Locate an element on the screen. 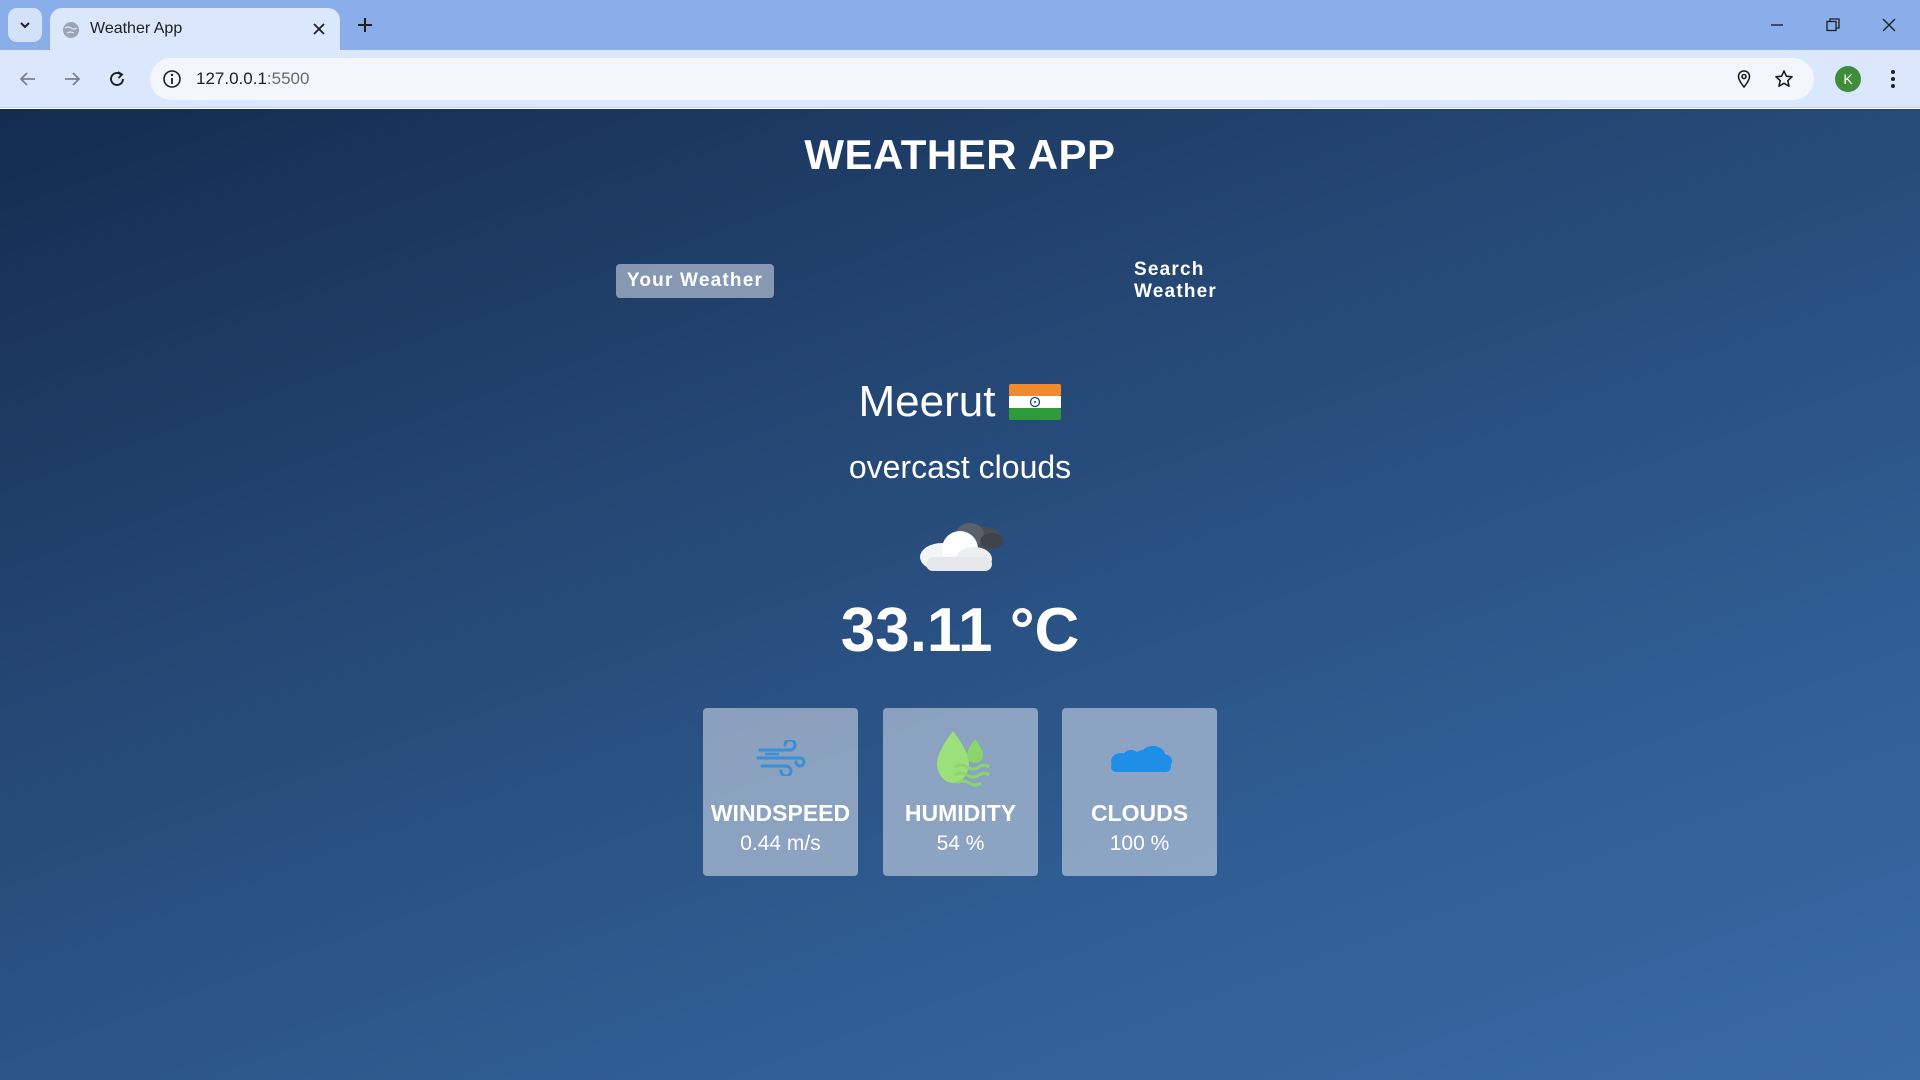  browser-toolbar: 127.0.0.1:5500 K is located at coordinates (960, 79).